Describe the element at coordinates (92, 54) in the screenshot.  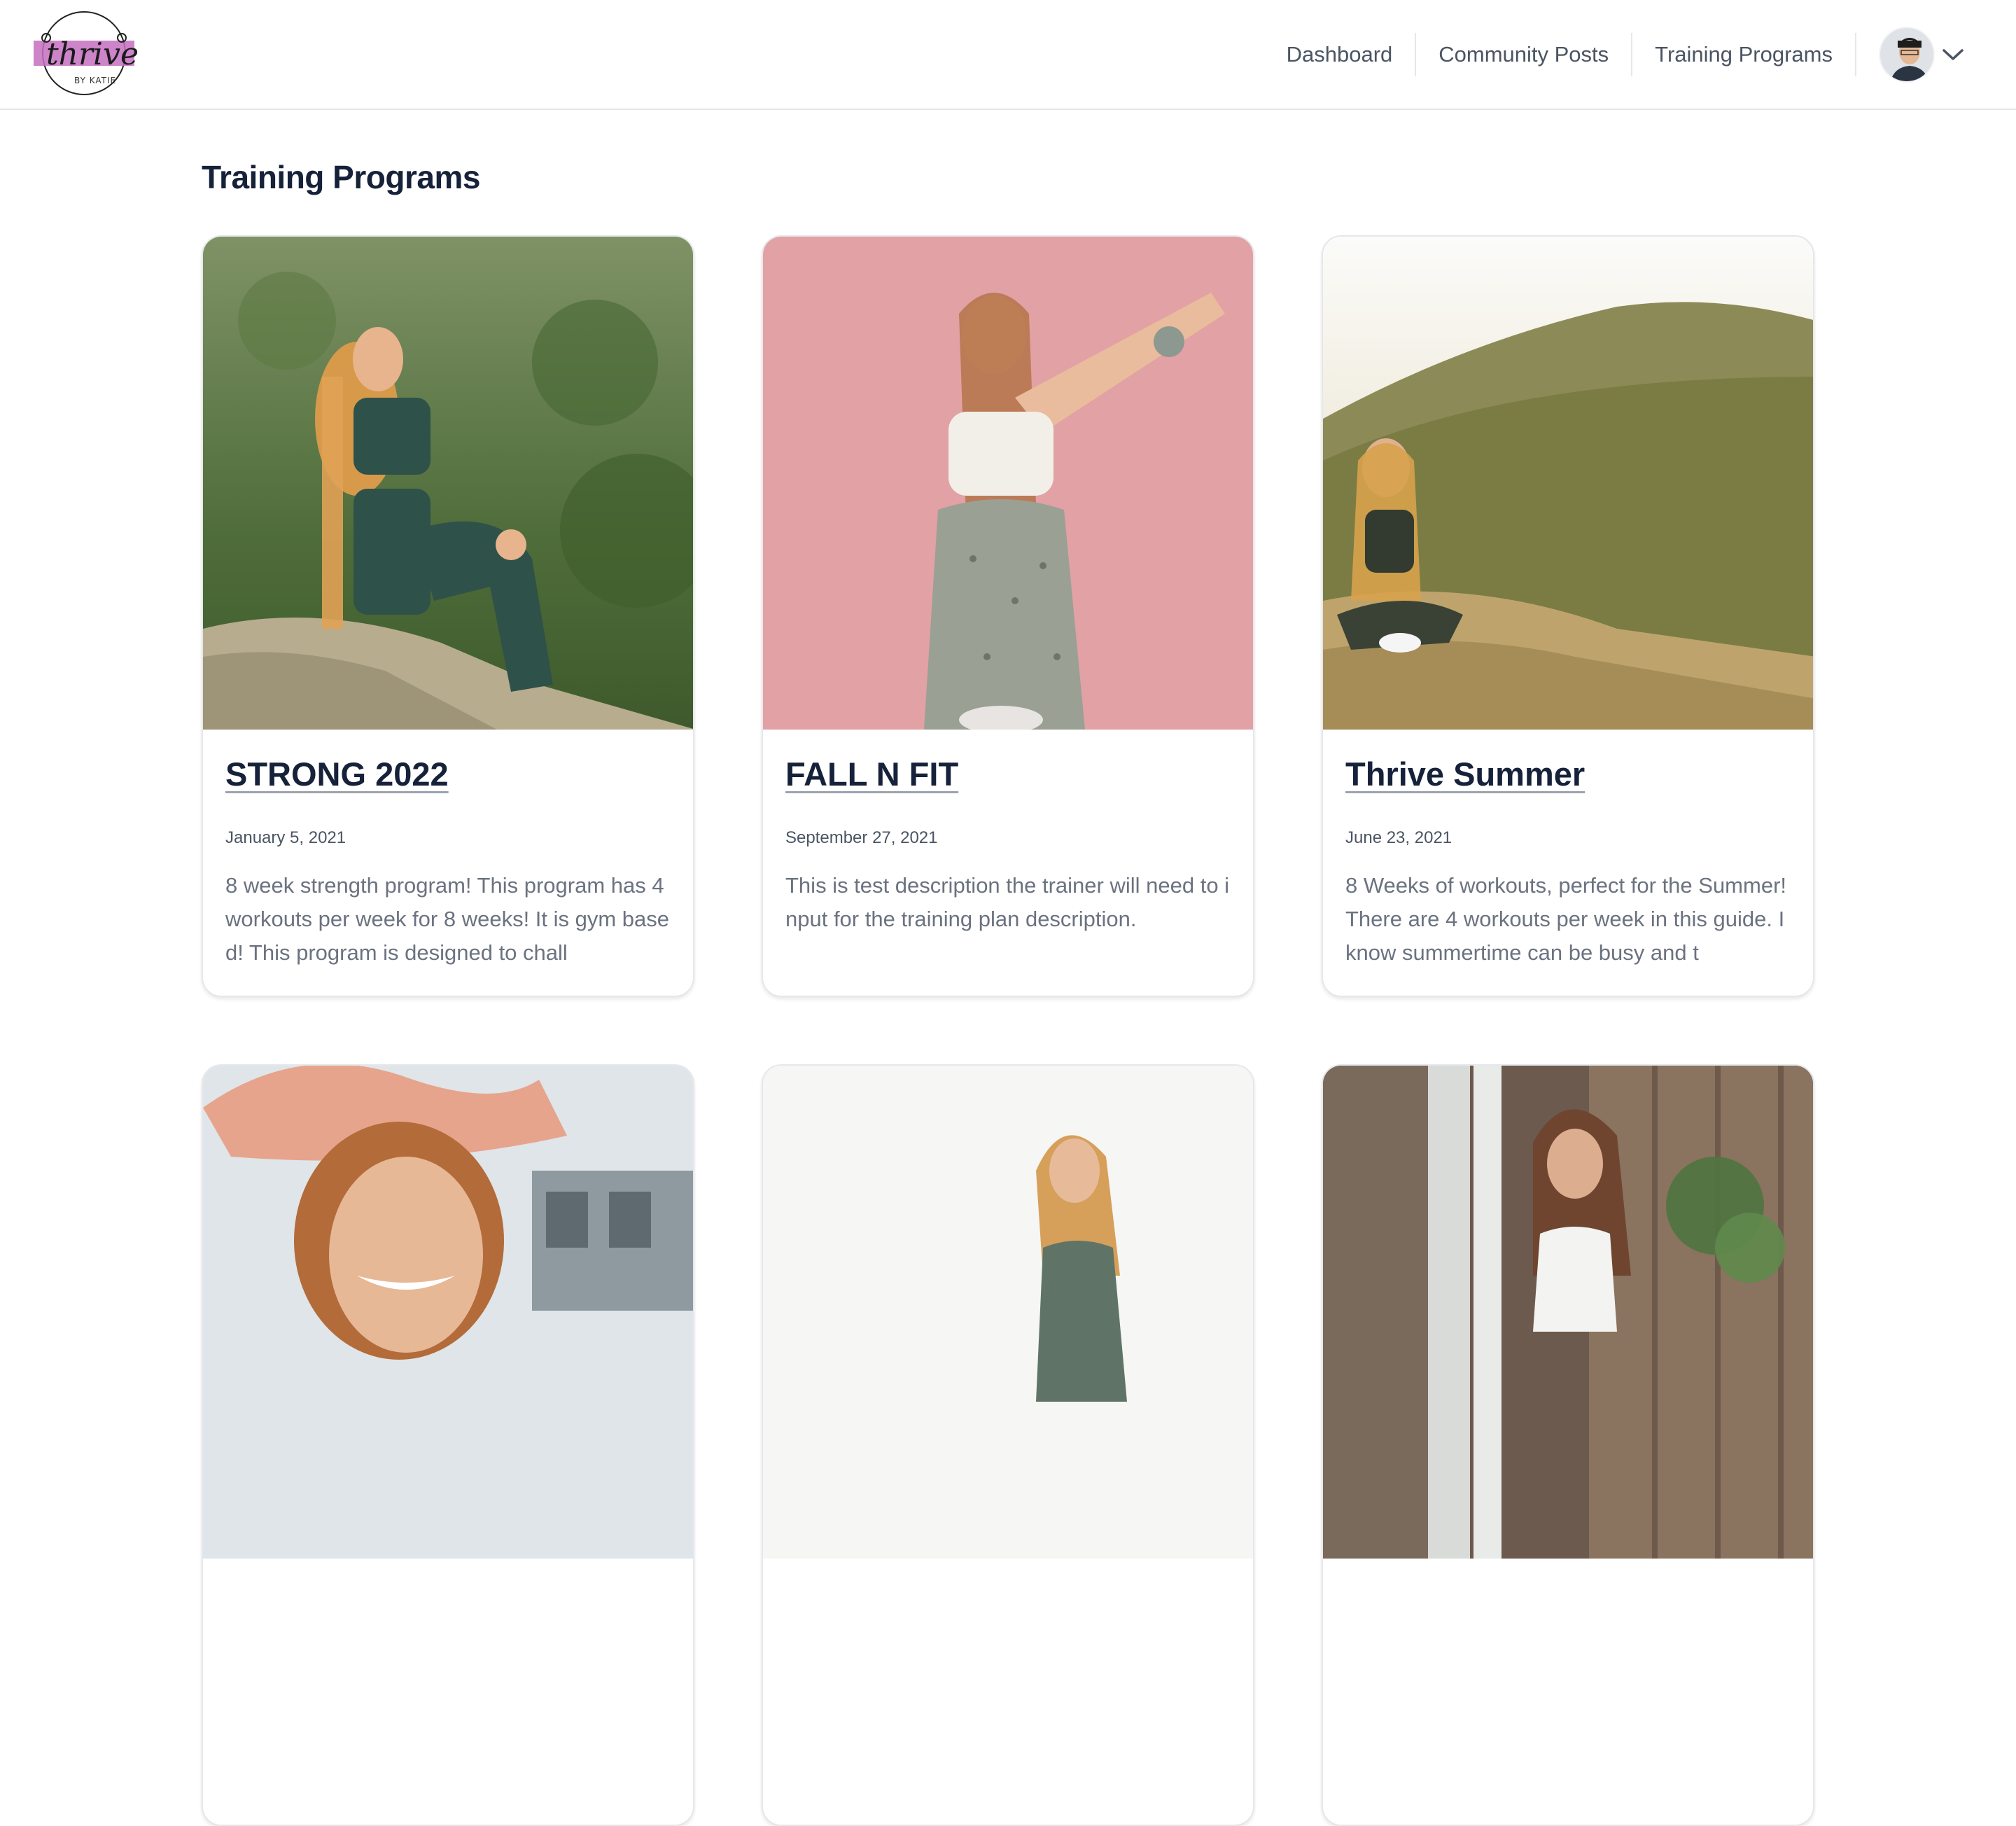
I see `logo-wordmark: thrive` at that location.